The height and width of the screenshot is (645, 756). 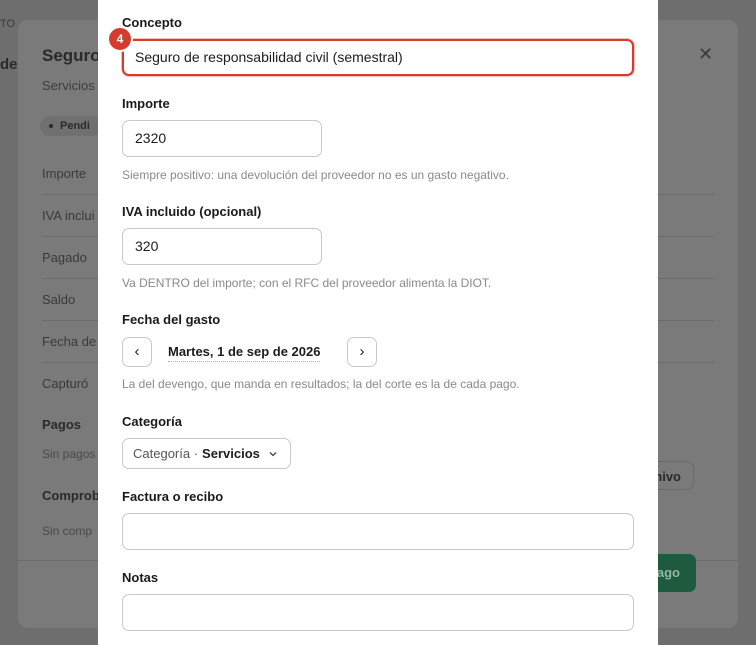 What do you see at coordinates (69, 341) in the screenshot?
I see `detail-row-fecha: Fecha de` at bounding box center [69, 341].